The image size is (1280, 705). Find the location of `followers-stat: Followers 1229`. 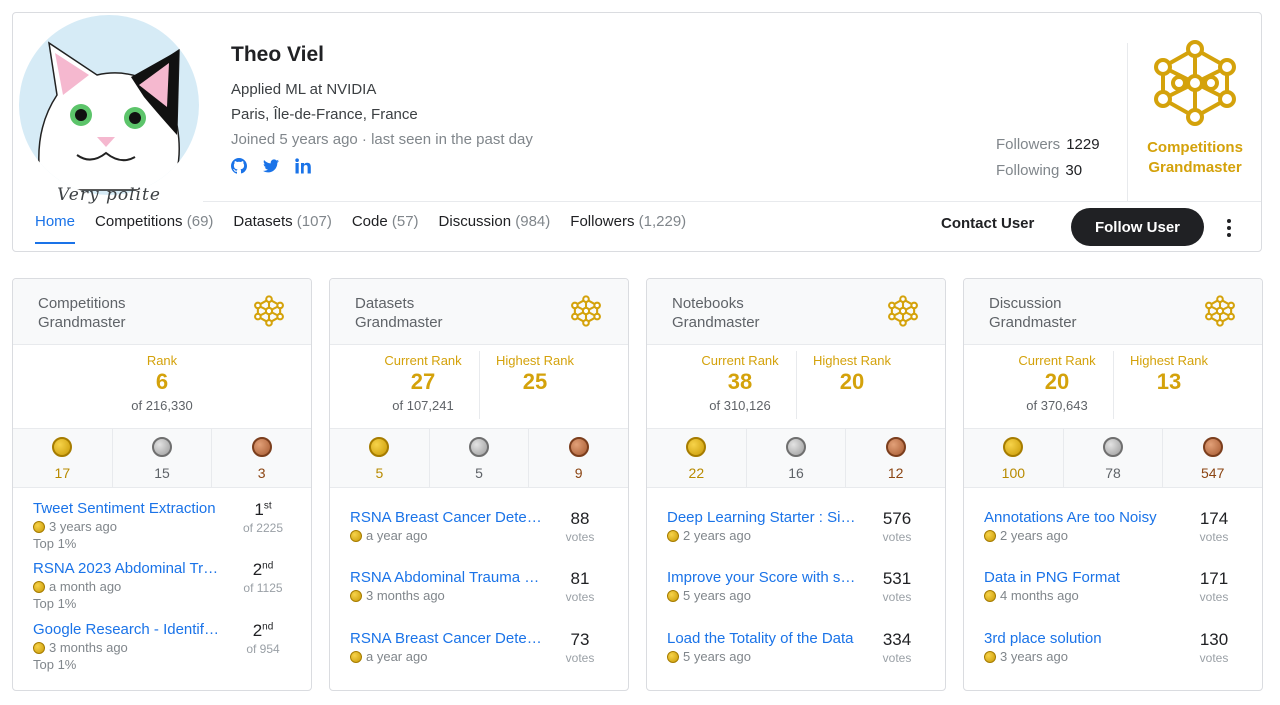

followers-stat: Followers 1229 is located at coordinates (1048, 144).